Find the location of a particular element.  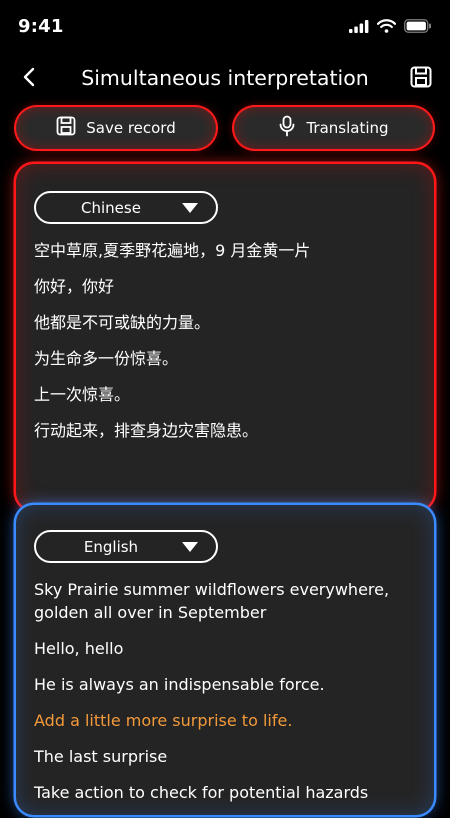

floppy-disk-icon is located at coordinates (66, 128).